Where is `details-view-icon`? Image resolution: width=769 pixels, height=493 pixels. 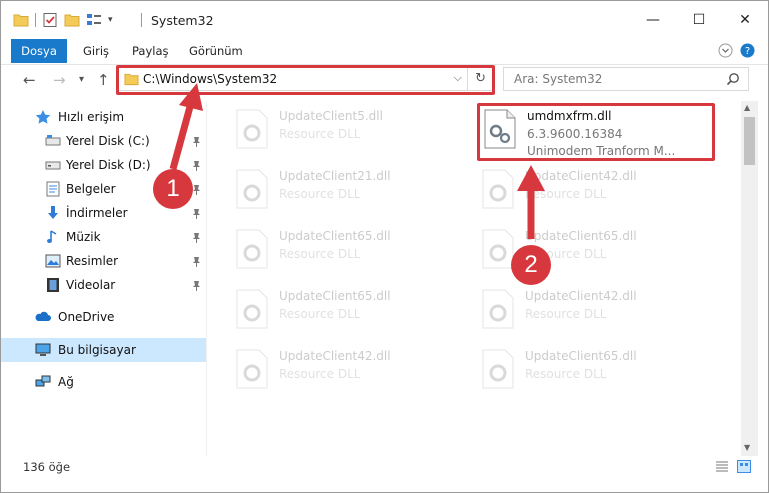
details-view-icon is located at coordinates (722, 466).